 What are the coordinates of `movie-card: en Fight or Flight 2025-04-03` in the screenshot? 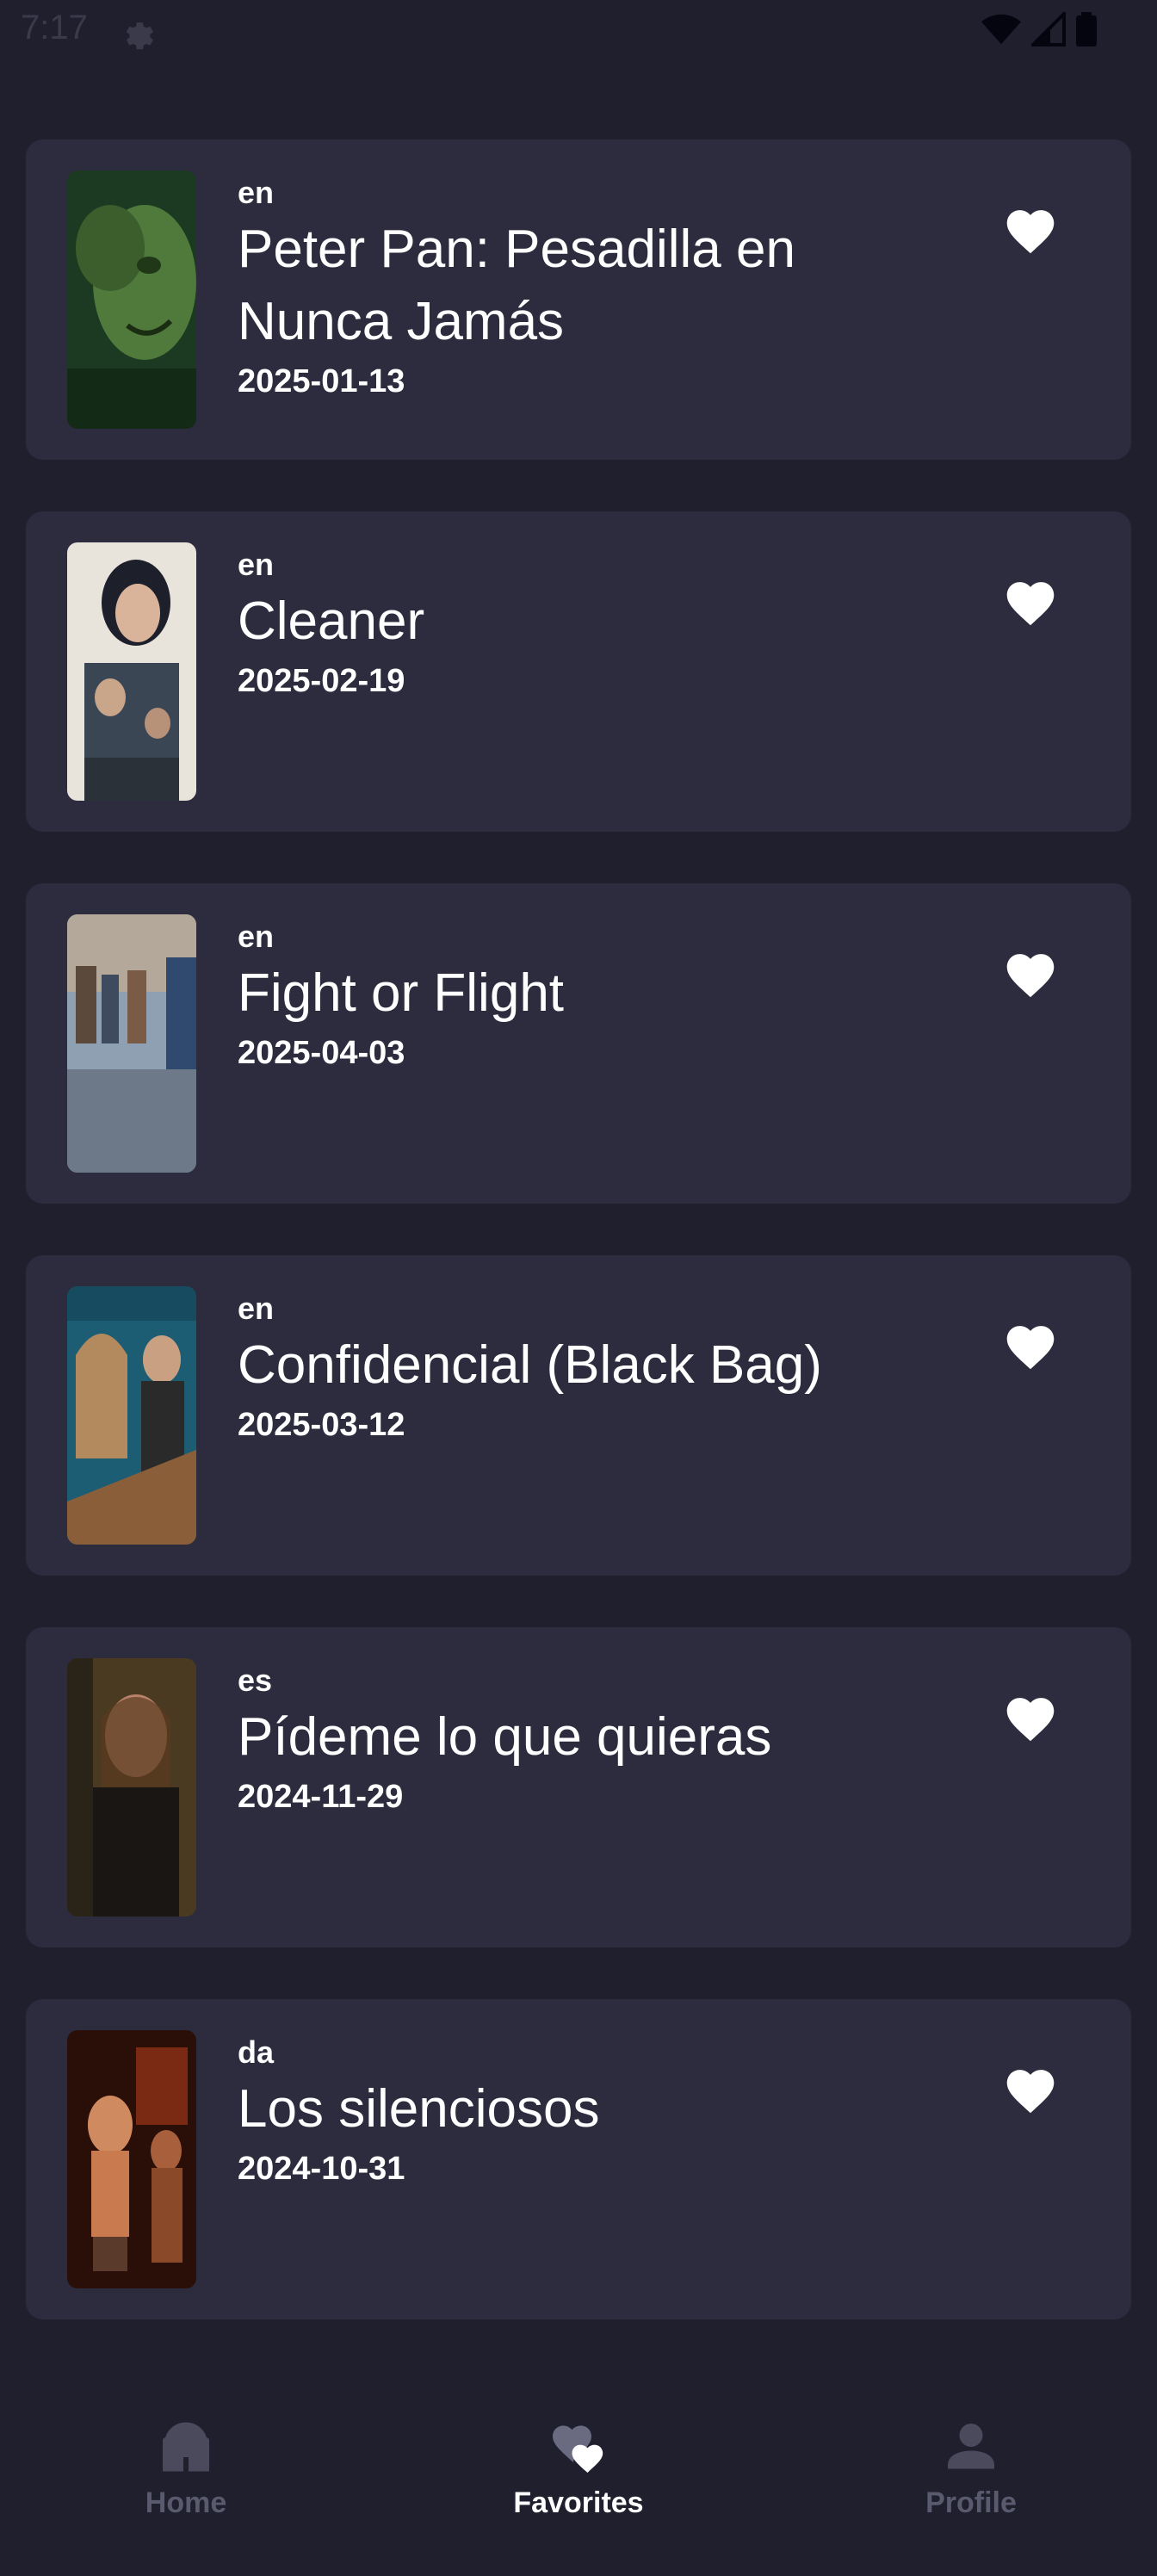 It's located at (579, 1043).